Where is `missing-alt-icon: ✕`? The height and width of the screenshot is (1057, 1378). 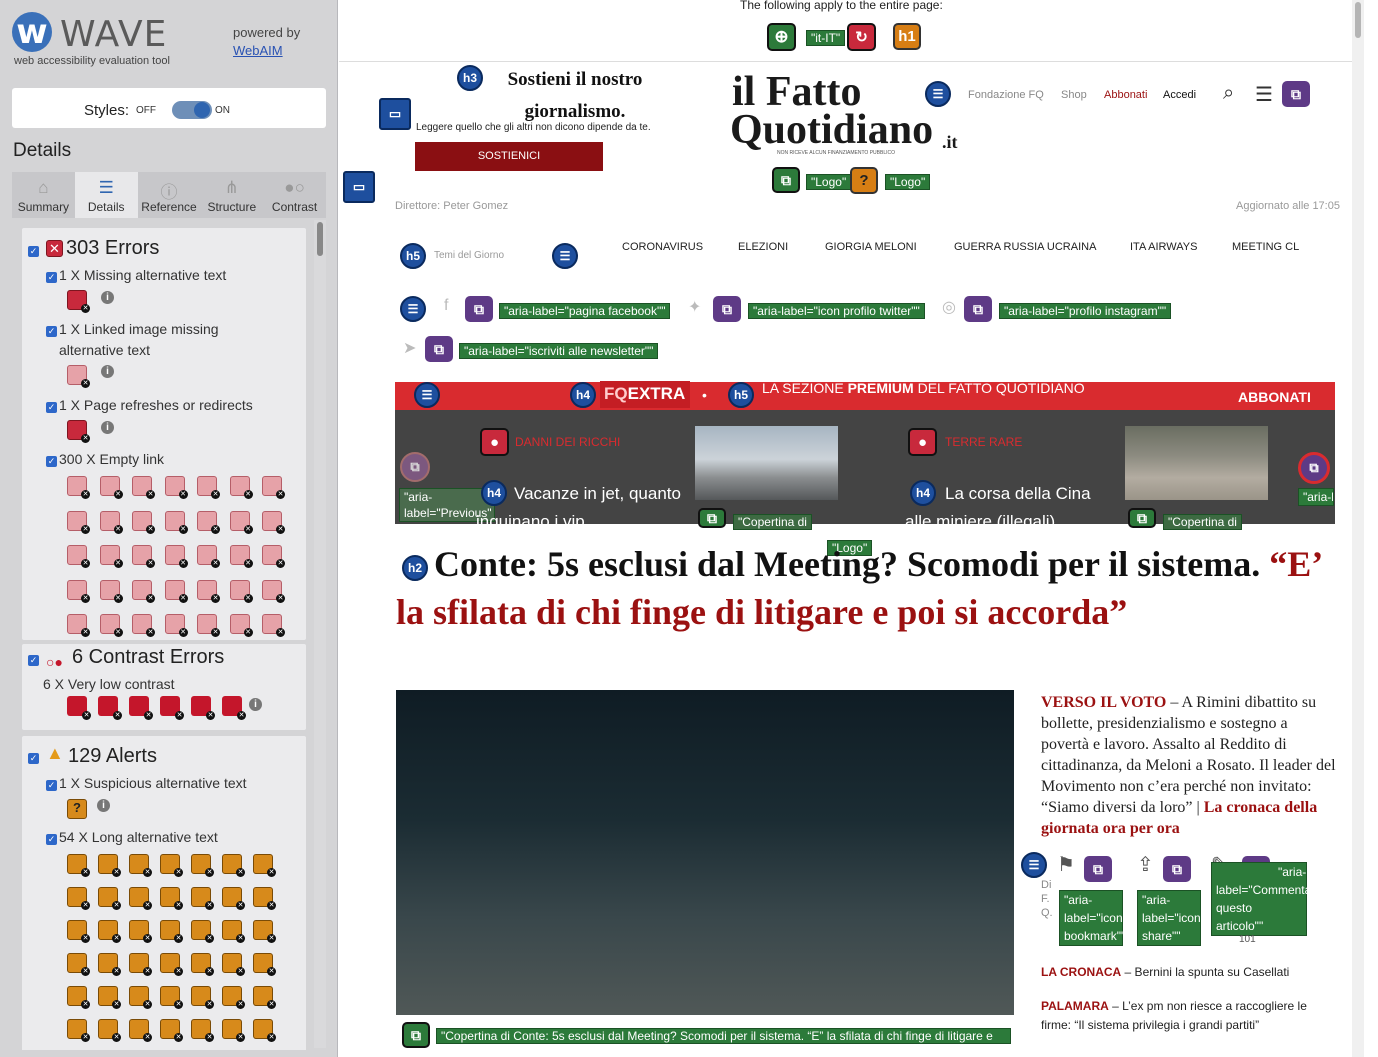
missing-alt-icon: ✕ is located at coordinates (78, 301).